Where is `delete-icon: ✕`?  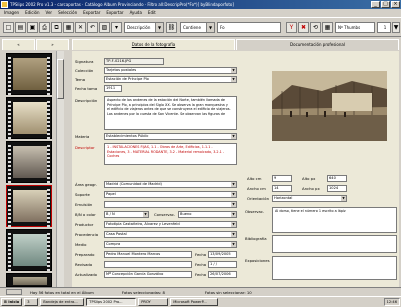 delete-icon: ✕ is located at coordinates (80, 27).